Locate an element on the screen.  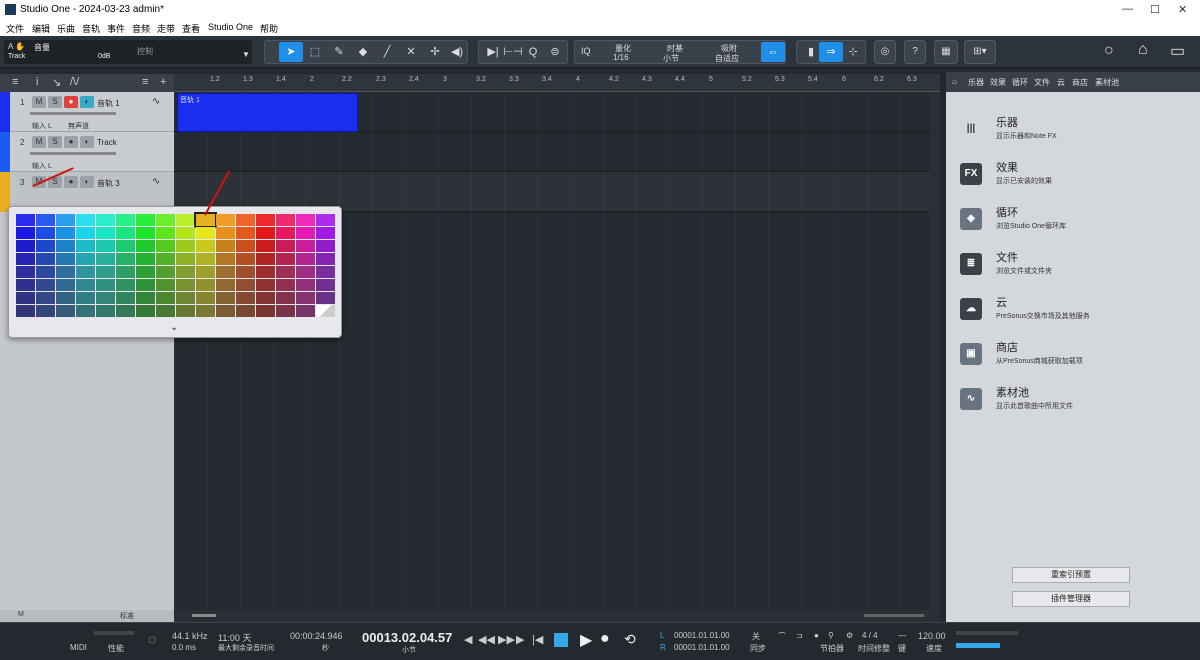
menu-audio: 音频 is located at coordinates (141, 28).